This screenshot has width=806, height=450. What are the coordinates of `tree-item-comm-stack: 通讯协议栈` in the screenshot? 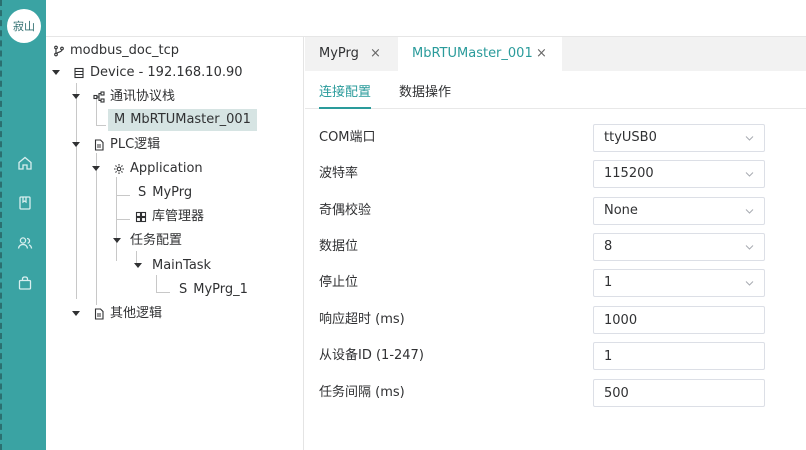 It's located at (133, 97).